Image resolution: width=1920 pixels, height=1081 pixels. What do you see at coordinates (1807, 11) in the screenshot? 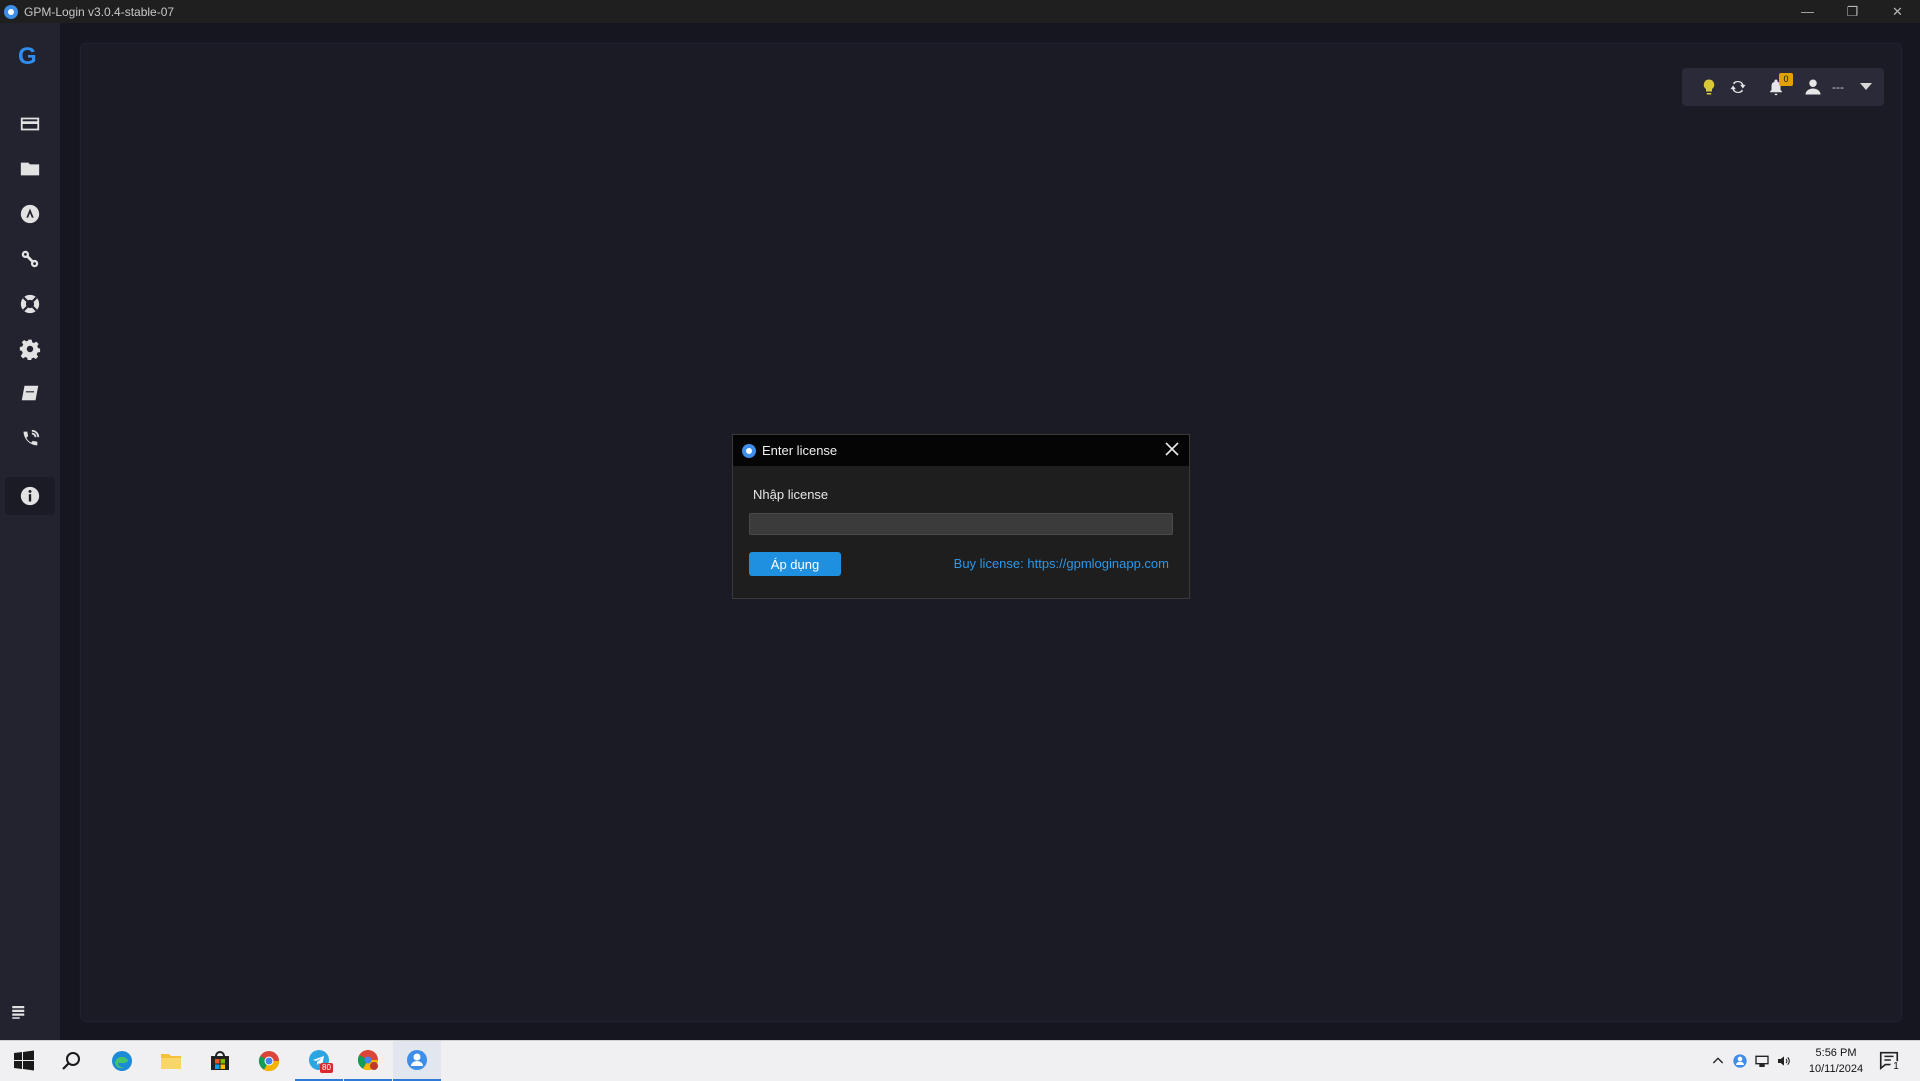
I see `minimize-button: —` at bounding box center [1807, 11].